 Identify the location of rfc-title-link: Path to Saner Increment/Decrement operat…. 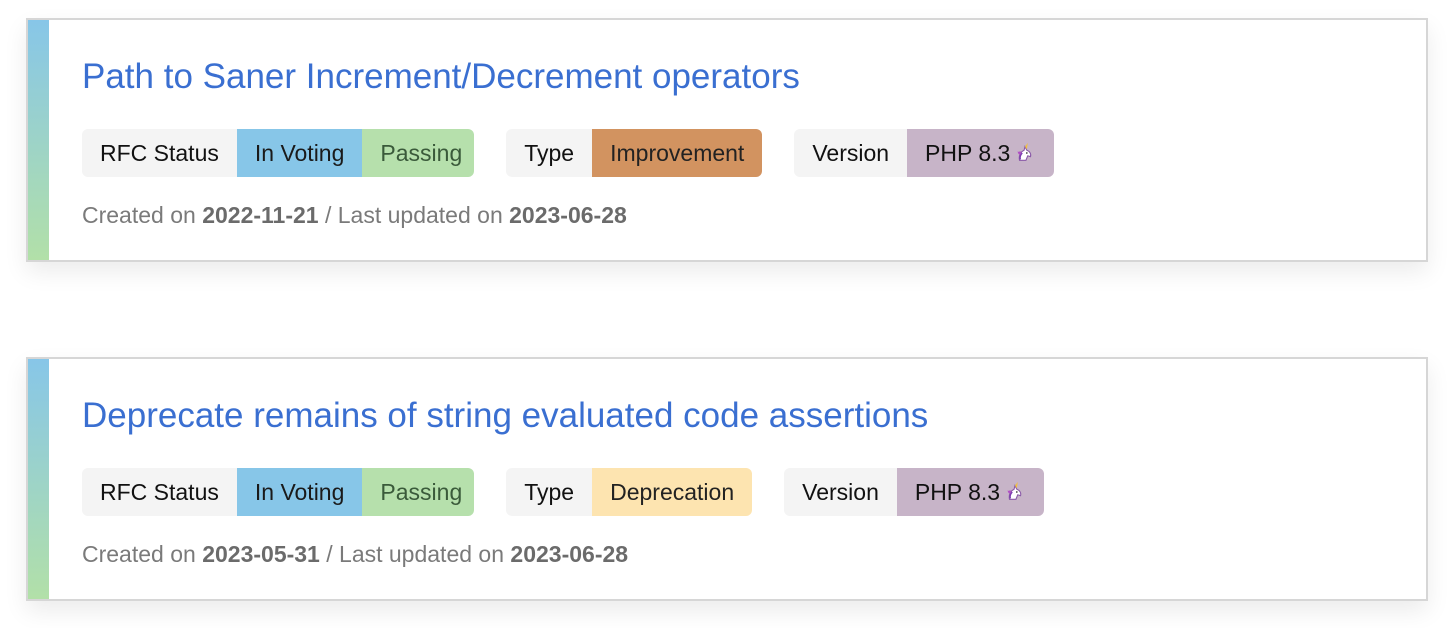
(441, 77).